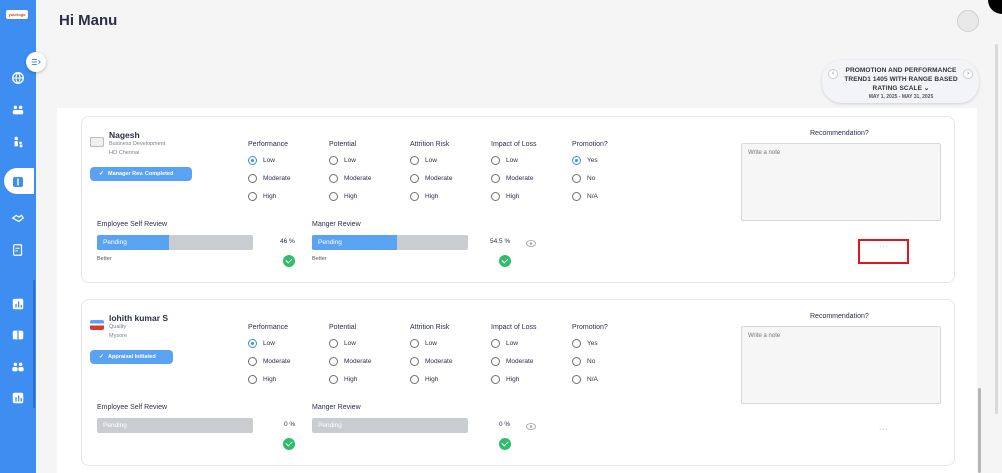 The image size is (1002, 473). Describe the element at coordinates (18, 181) in the screenshot. I see `appraisal-icon` at that location.